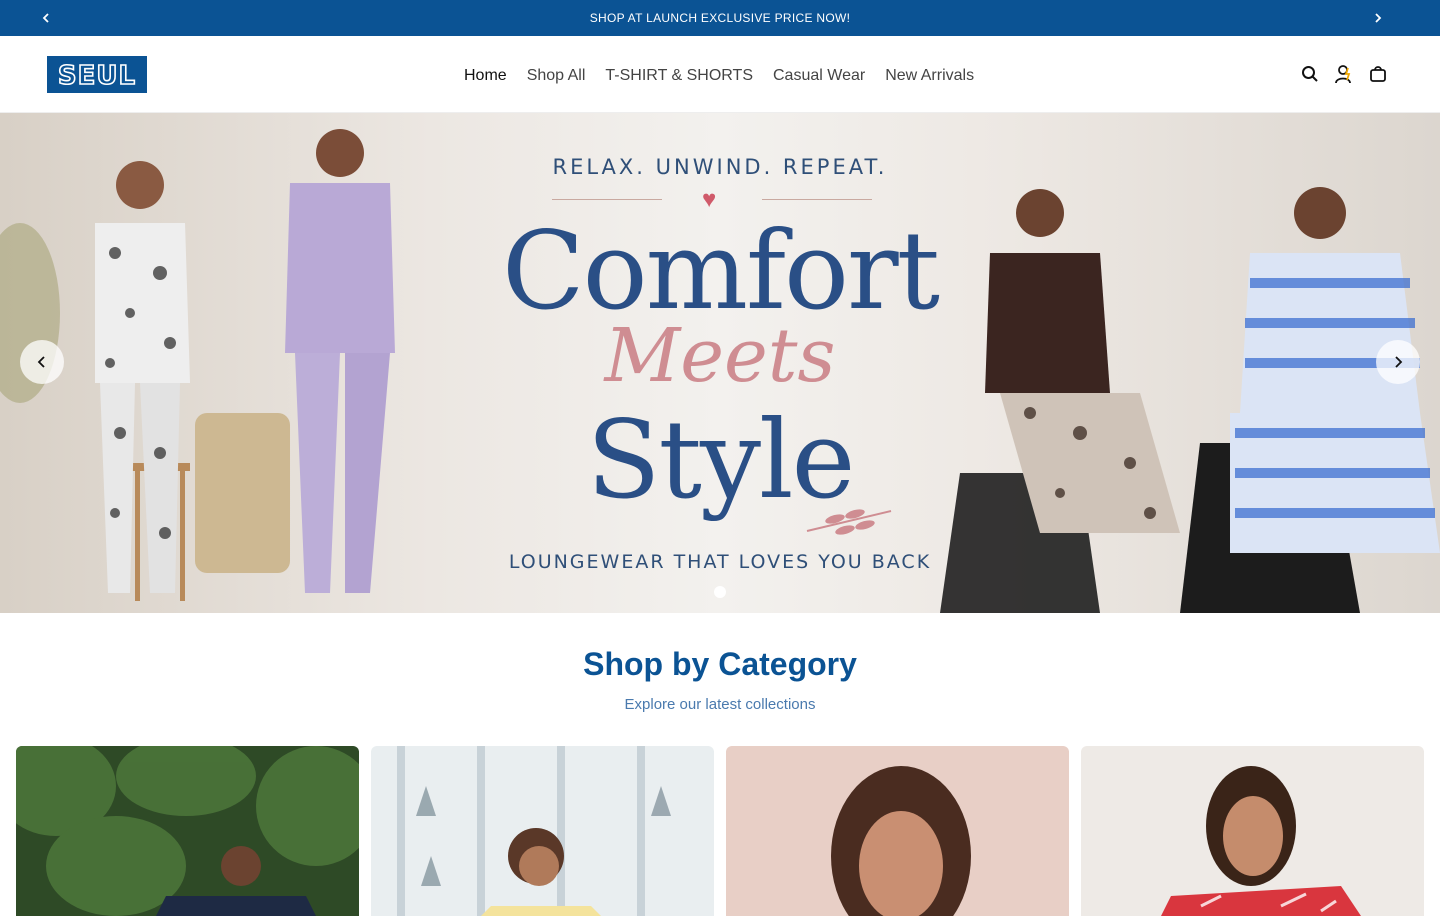  I want to click on header-actions, so click(1344, 74).